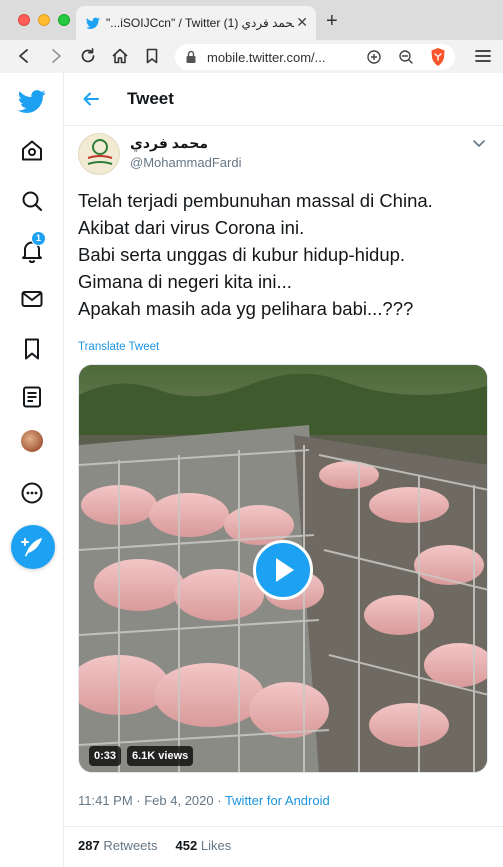 This screenshot has width=503, height=867. Describe the element at coordinates (24, 20) in the screenshot. I see `close-window-button` at that location.